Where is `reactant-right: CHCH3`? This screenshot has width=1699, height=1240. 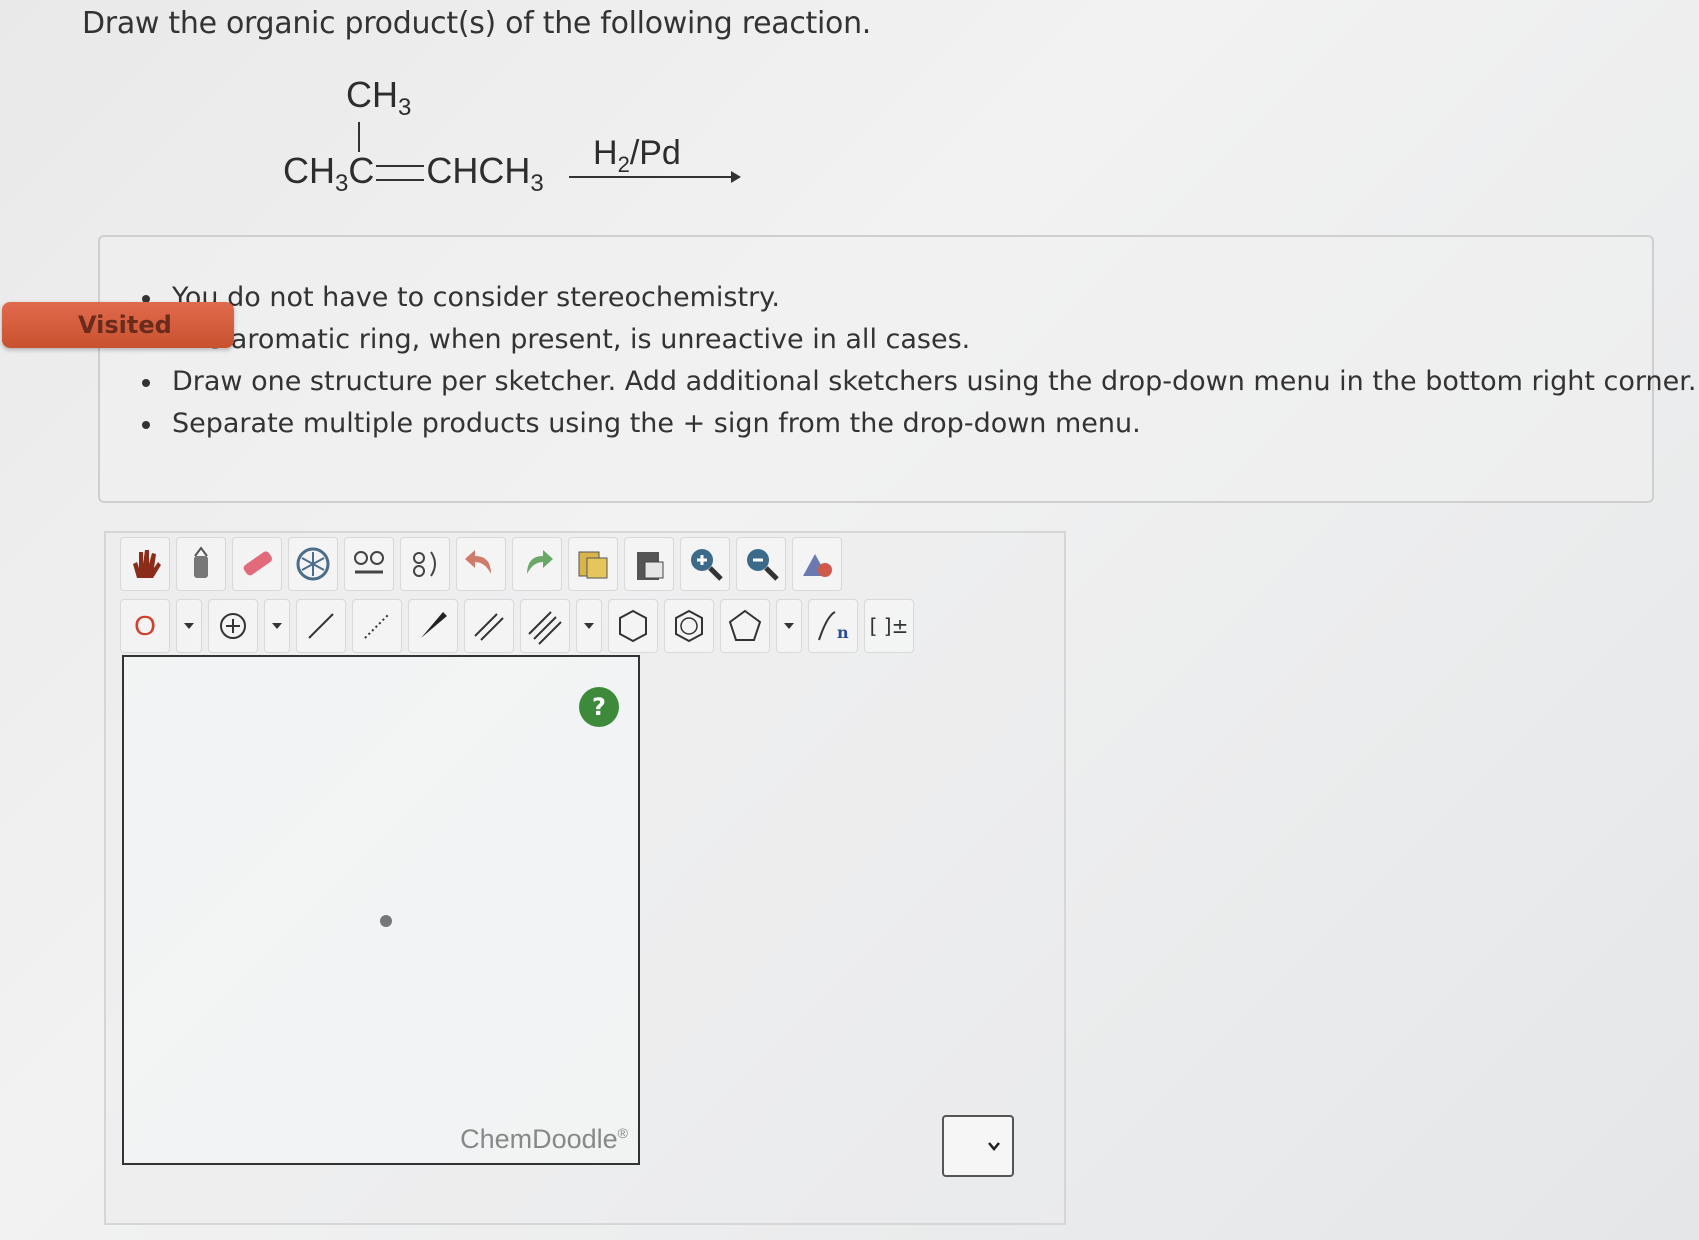 reactant-right: CHCH3 is located at coordinates (485, 174).